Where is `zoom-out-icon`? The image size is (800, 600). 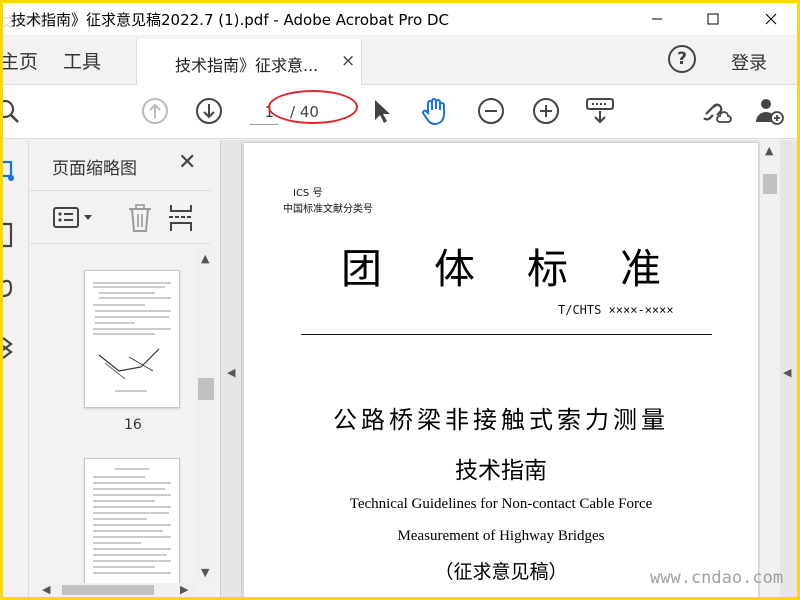 zoom-out-icon is located at coordinates (491, 111).